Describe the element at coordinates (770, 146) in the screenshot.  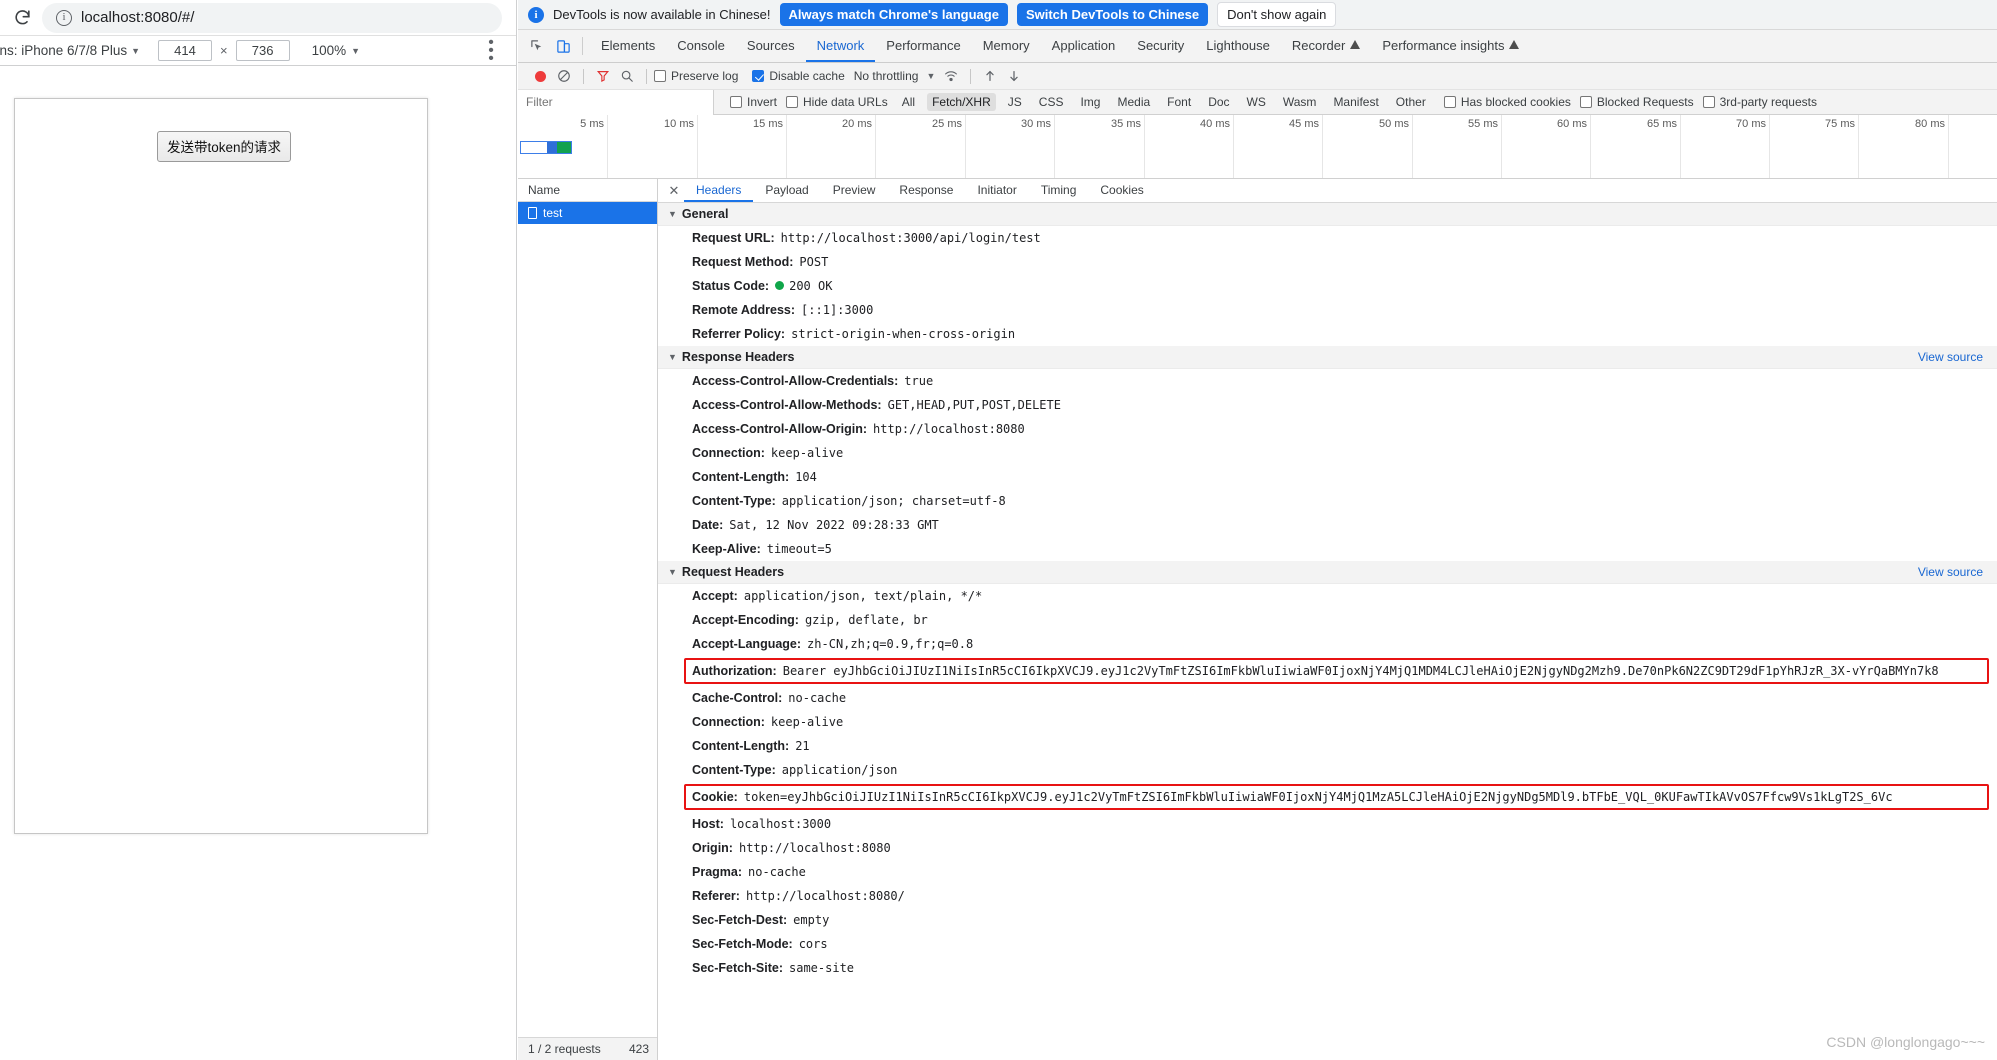
I see `timeline-tick: 15 ms` at that location.